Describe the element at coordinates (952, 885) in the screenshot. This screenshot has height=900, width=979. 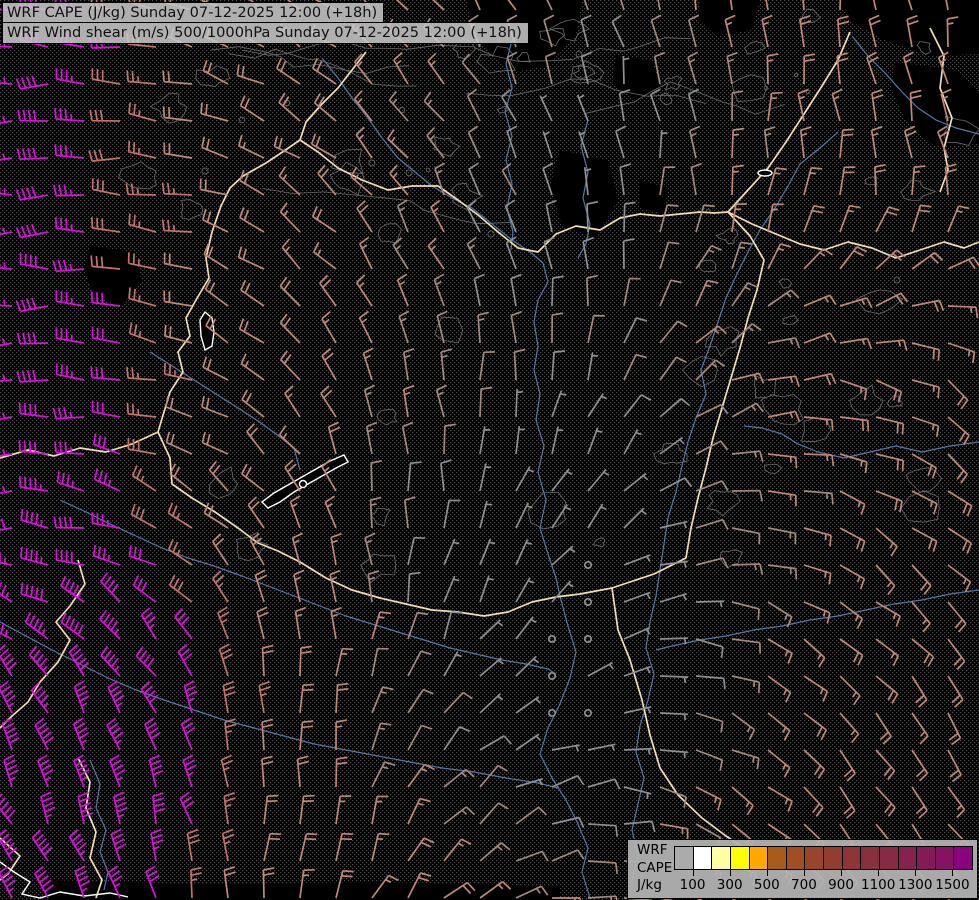
I see `legend-tick-label: 1500` at that location.